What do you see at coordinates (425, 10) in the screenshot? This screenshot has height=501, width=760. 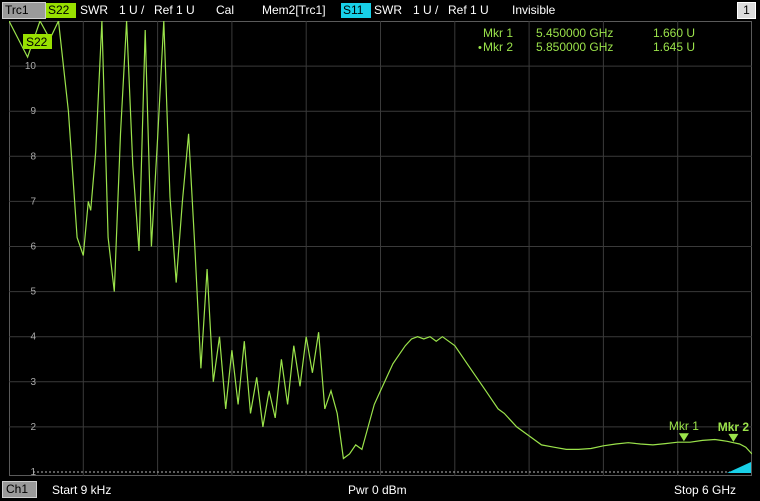 I see `memory-scale-label: 1 U /` at bounding box center [425, 10].